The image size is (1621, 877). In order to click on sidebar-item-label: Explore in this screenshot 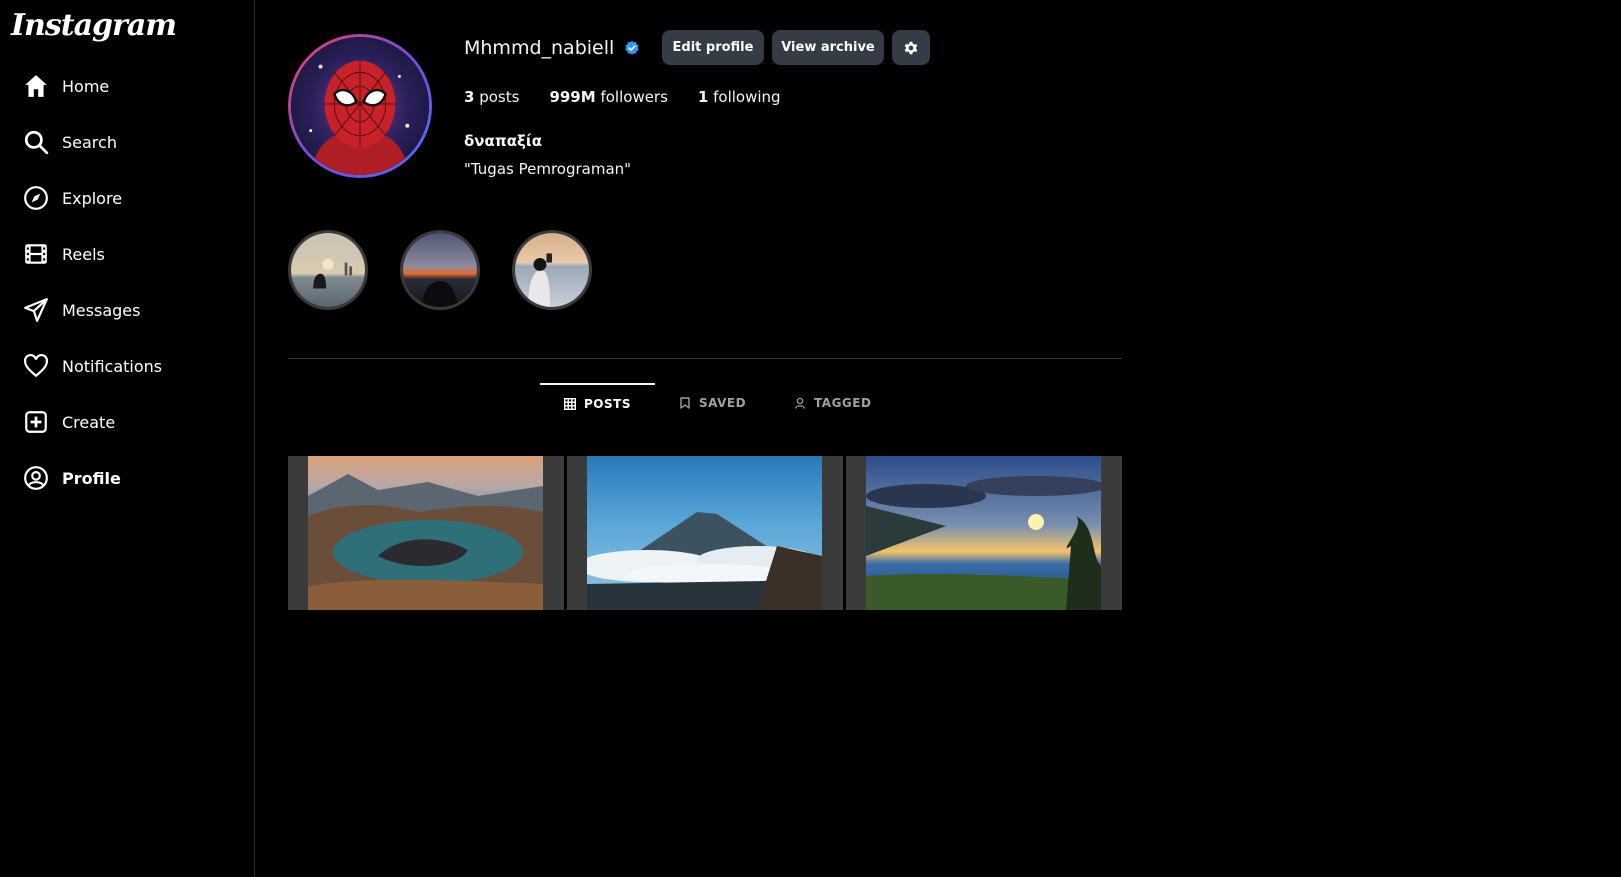, I will do `click(92, 198)`.